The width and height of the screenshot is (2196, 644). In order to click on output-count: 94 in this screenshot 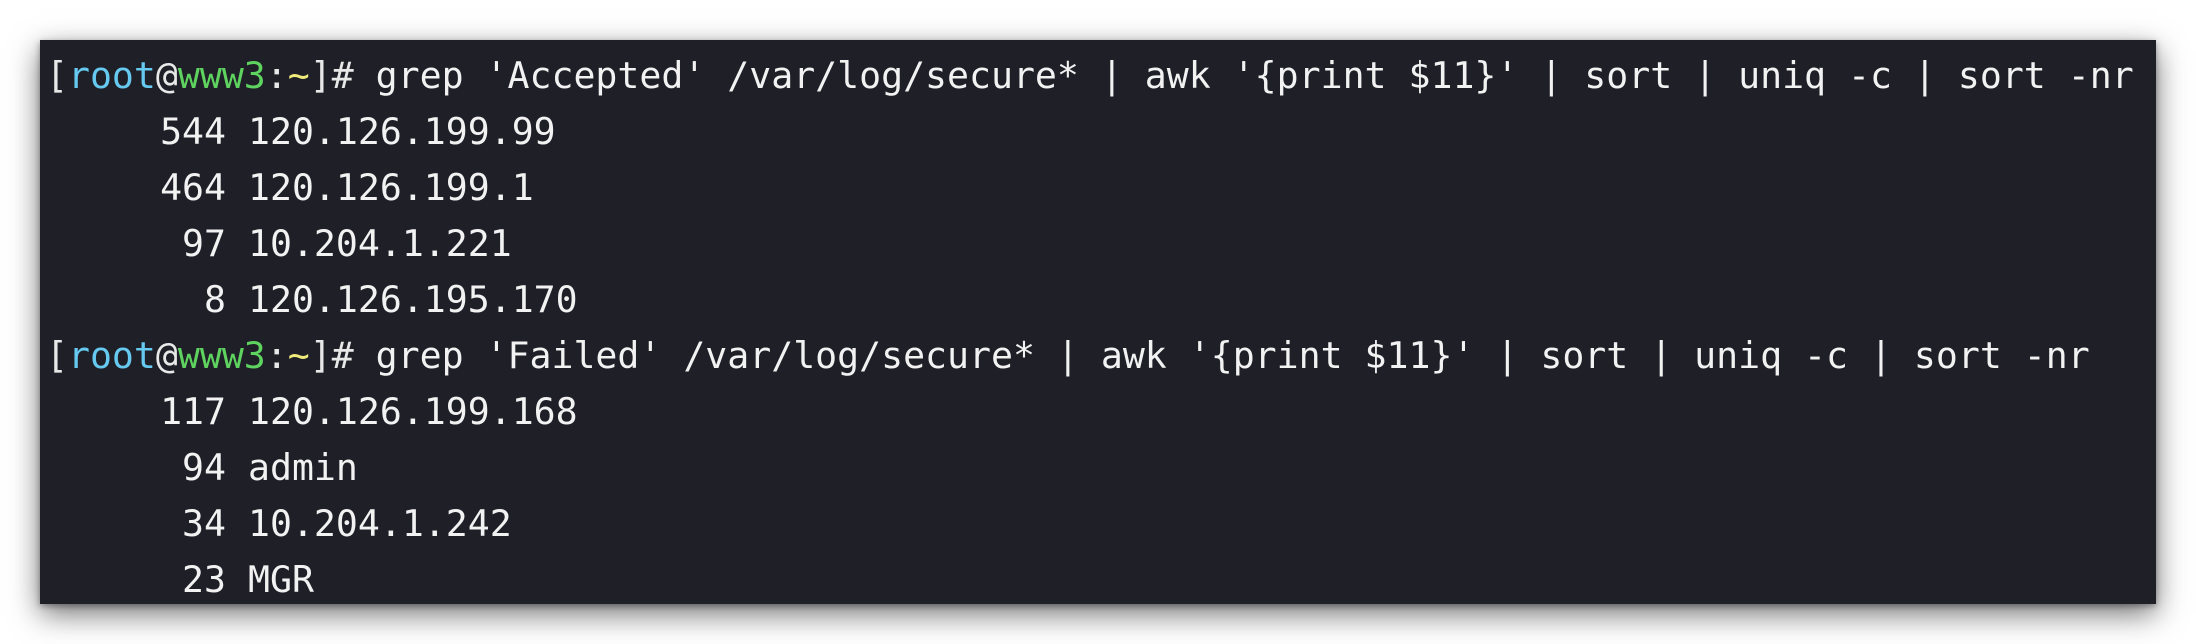, I will do `click(204, 467)`.